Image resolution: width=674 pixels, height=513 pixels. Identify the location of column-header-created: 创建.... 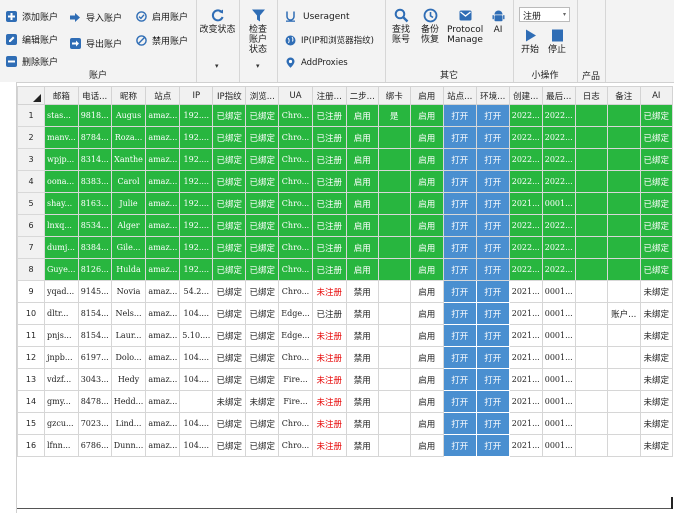
(525, 95).